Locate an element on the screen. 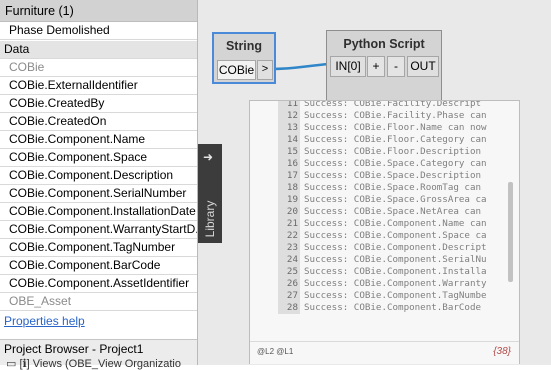 This screenshot has width=551, height=370. line-number: 19 is located at coordinates (289, 200).